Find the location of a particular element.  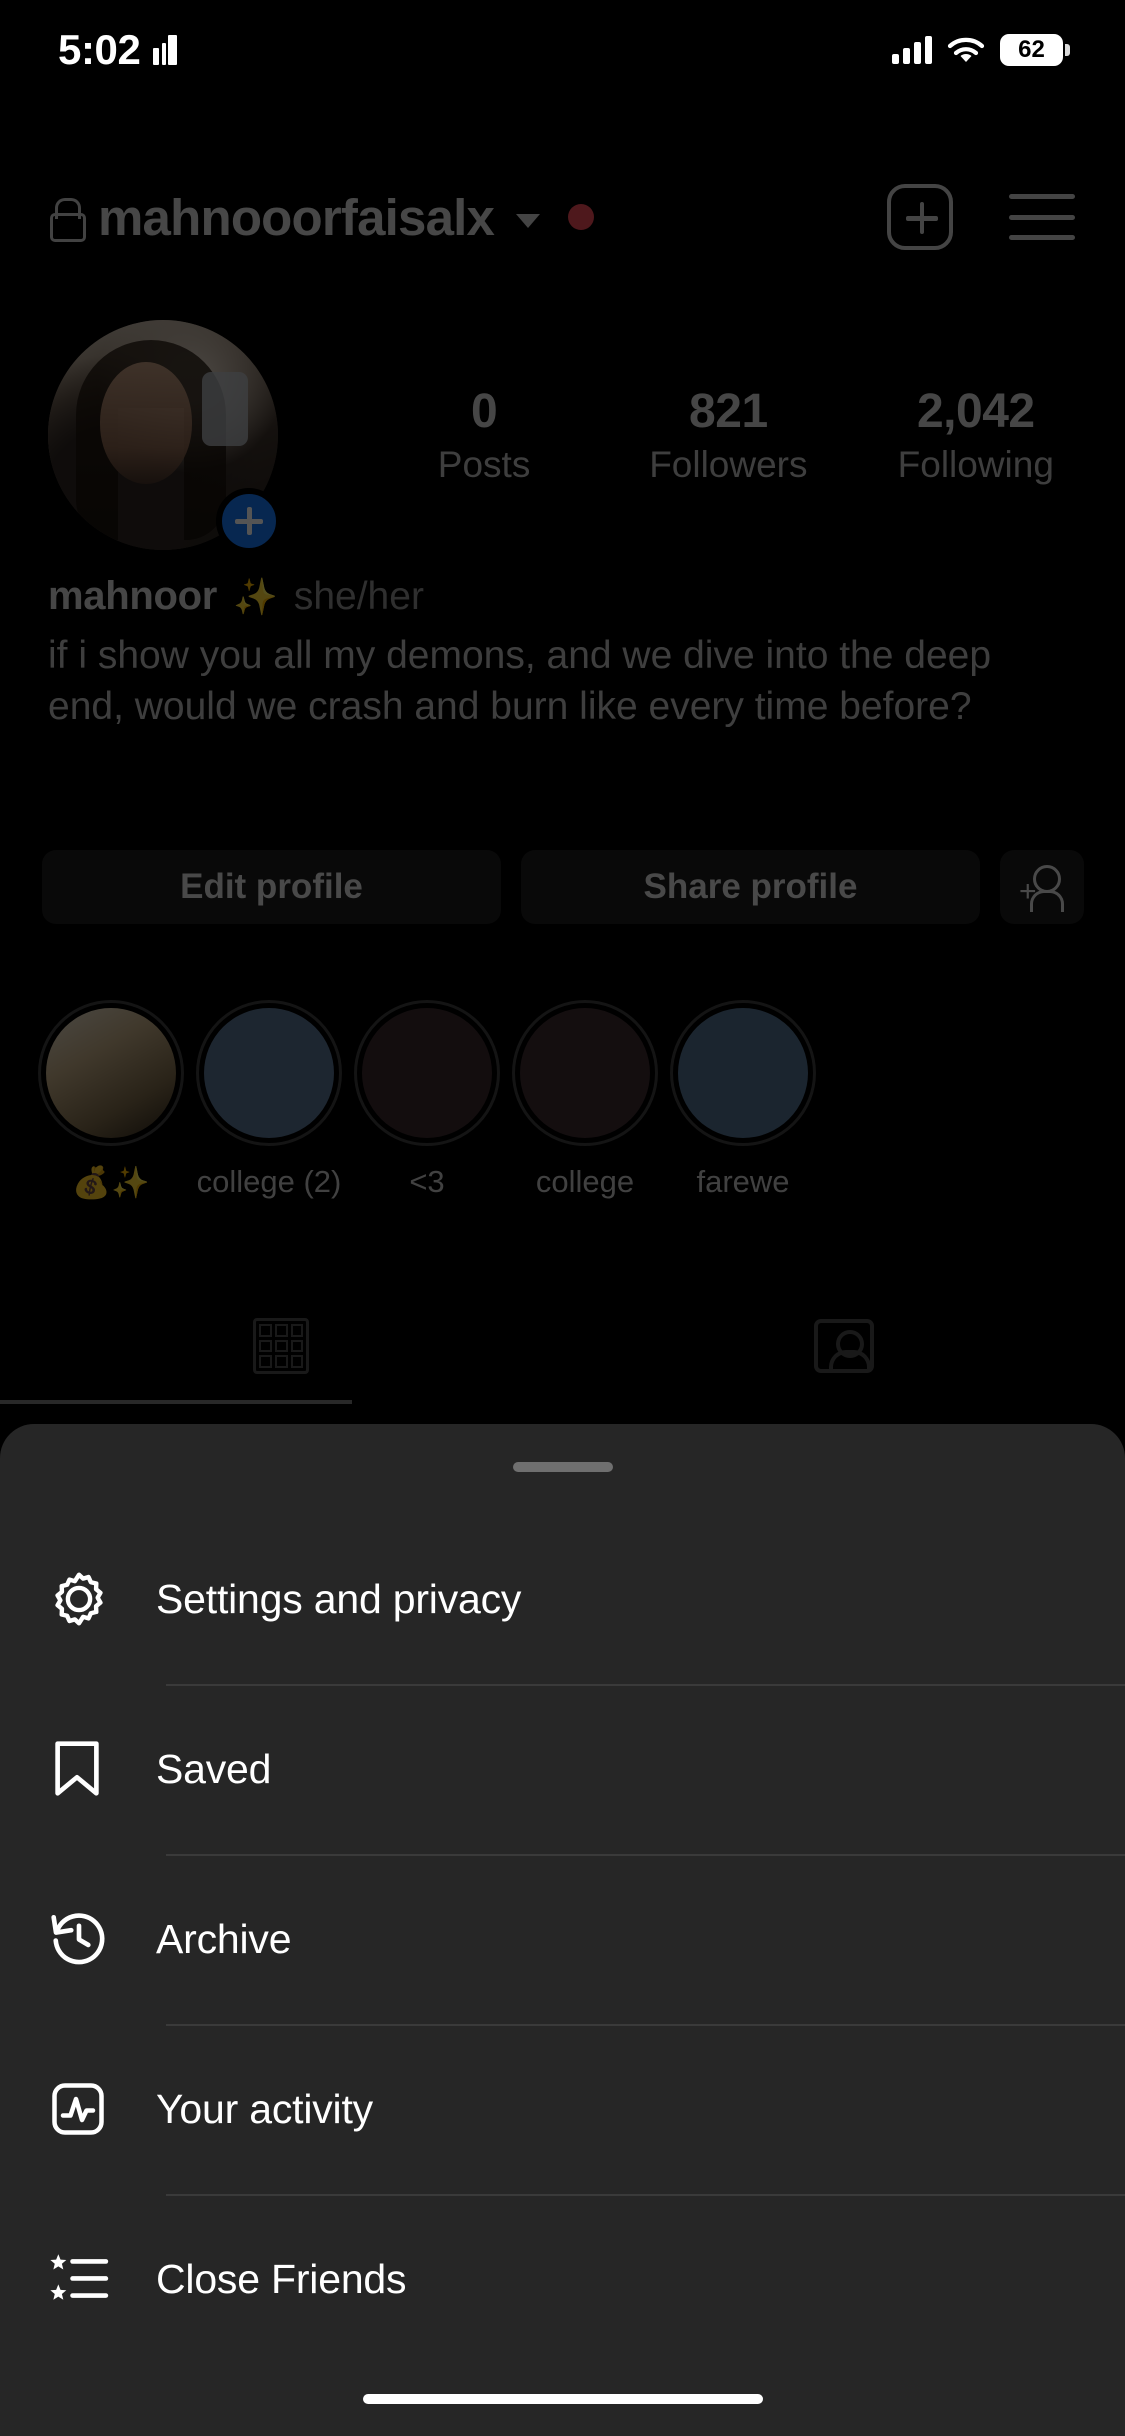

menu-item-archive: Archive is located at coordinates (562, 1939).